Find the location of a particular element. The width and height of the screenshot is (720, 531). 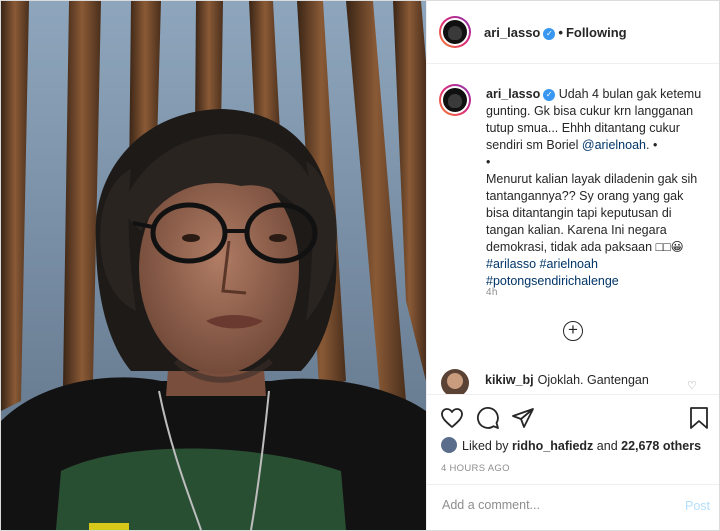

commenter-avatar is located at coordinates (455, 381).